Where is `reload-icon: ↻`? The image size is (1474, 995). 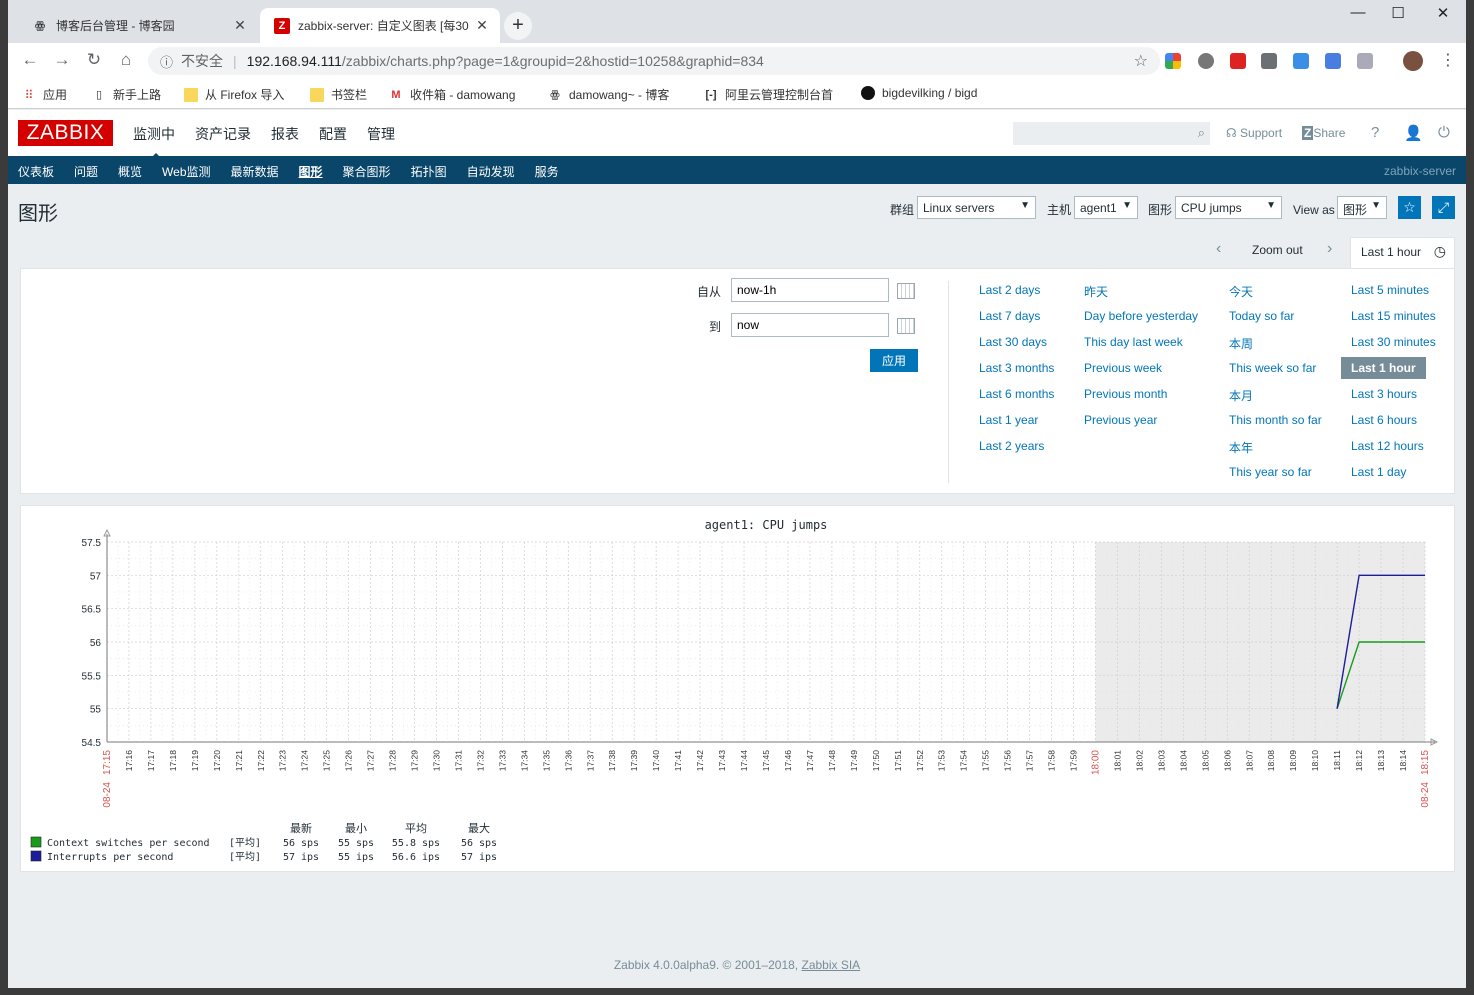
reload-icon: ↻ is located at coordinates (94, 61).